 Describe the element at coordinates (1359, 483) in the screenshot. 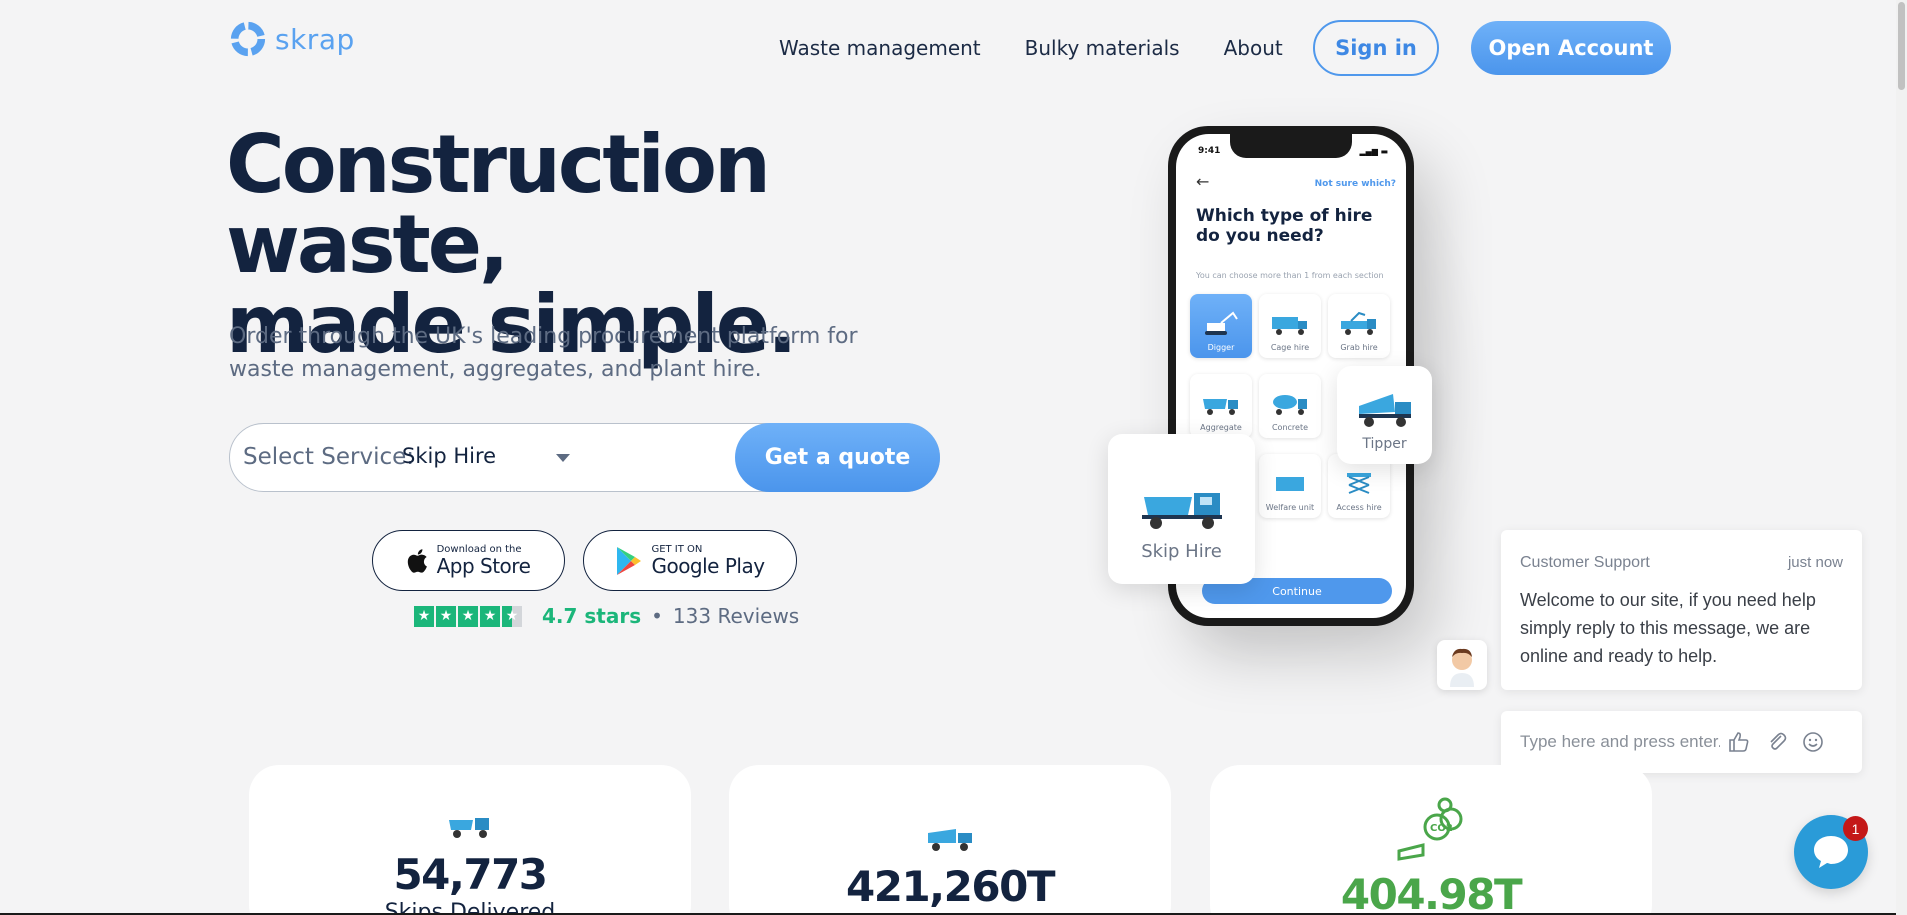

I see `scissor-lift-icon` at that location.